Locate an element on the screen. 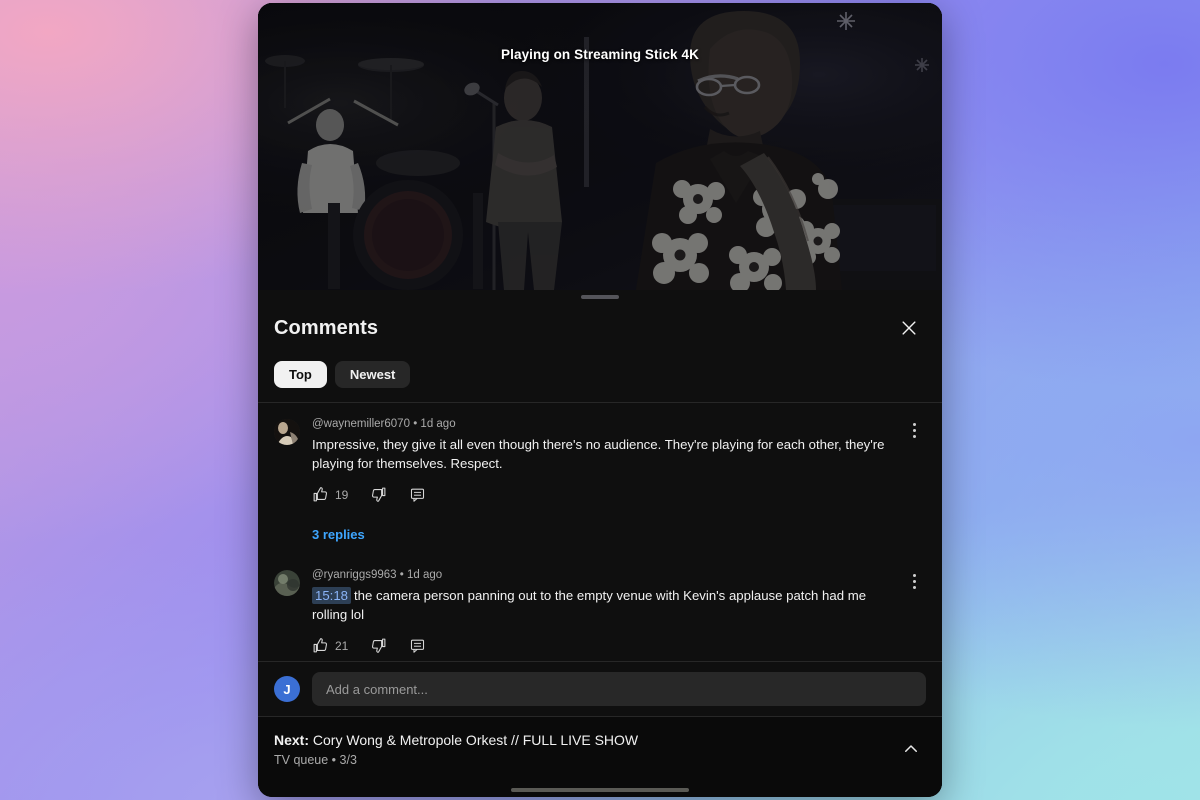 This screenshot has width=1200, height=800. expand-queue-button is located at coordinates (911, 749).